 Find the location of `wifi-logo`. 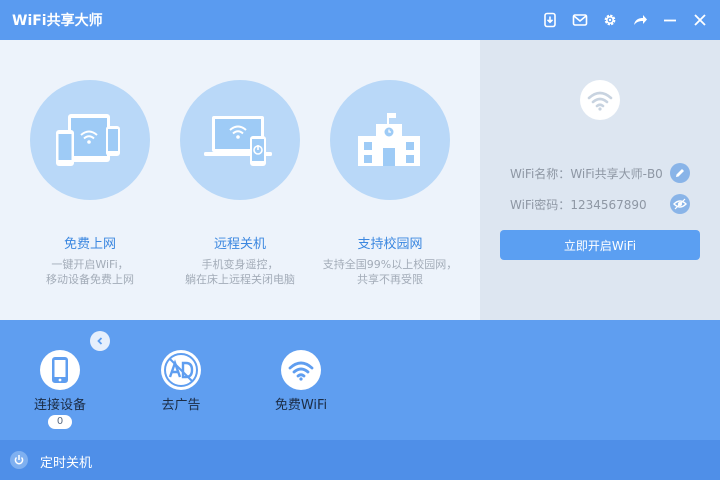

wifi-logo is located at coordinates (600, 100).